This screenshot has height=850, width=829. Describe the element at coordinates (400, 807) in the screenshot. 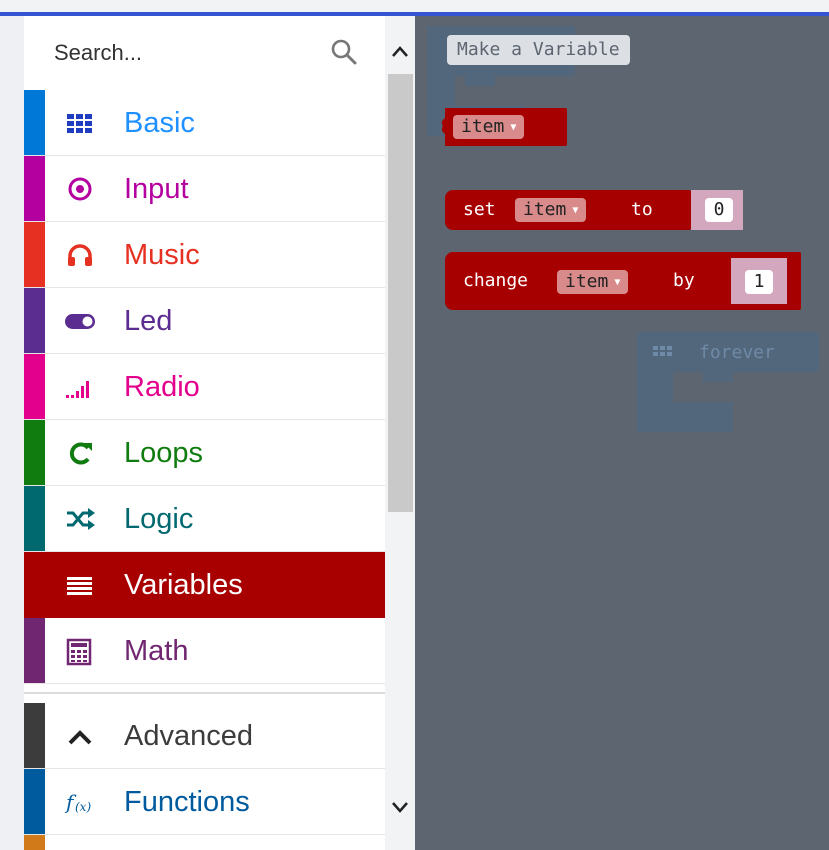

I see `scroll-down-icon` at that location.